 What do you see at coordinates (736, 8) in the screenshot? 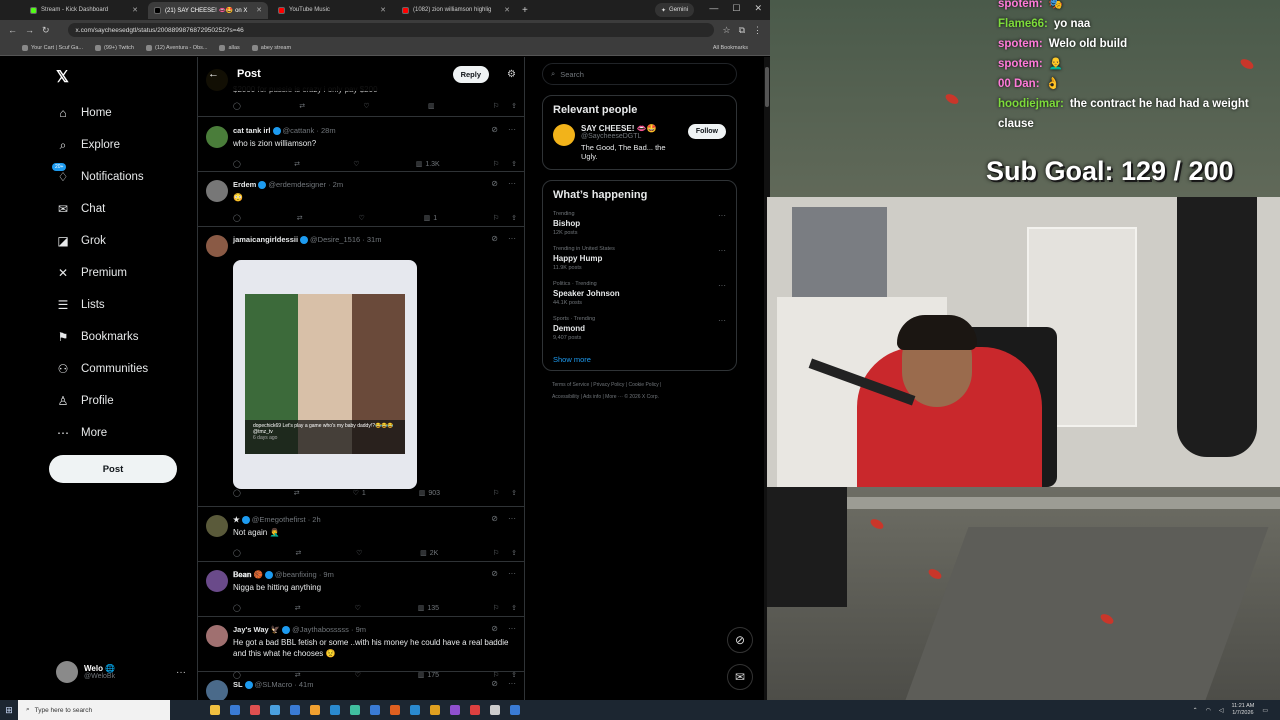
I see `maximize-icon: ☐` at bounding box center [736, 8].